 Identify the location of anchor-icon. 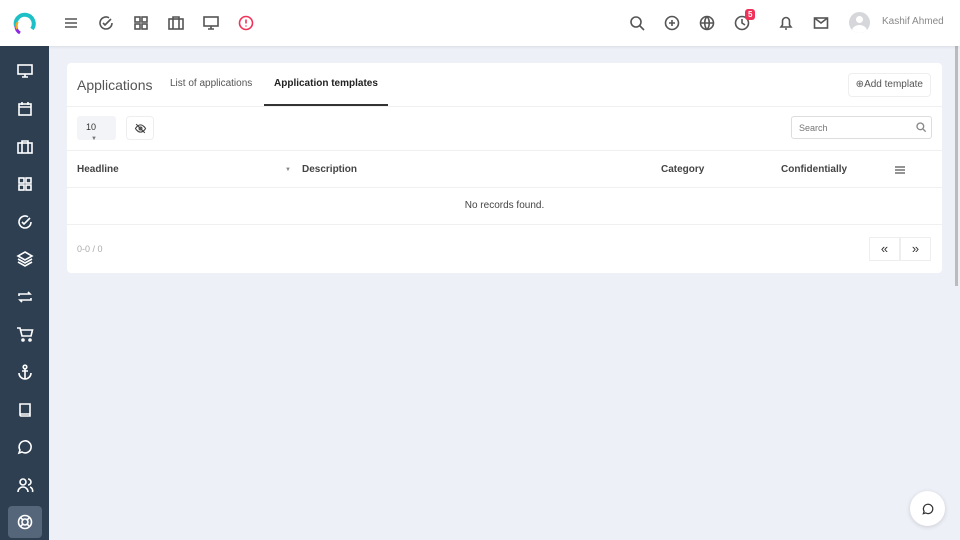
(25, 372).